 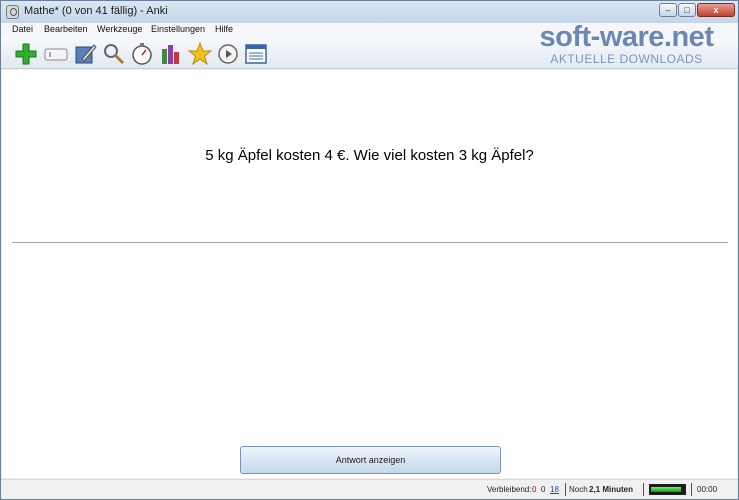 What do you see at coordinates (66, 29) in the screenshot?
I see `menu-bearbeiten: Bearbeiten` at bounding box center [66, 29].